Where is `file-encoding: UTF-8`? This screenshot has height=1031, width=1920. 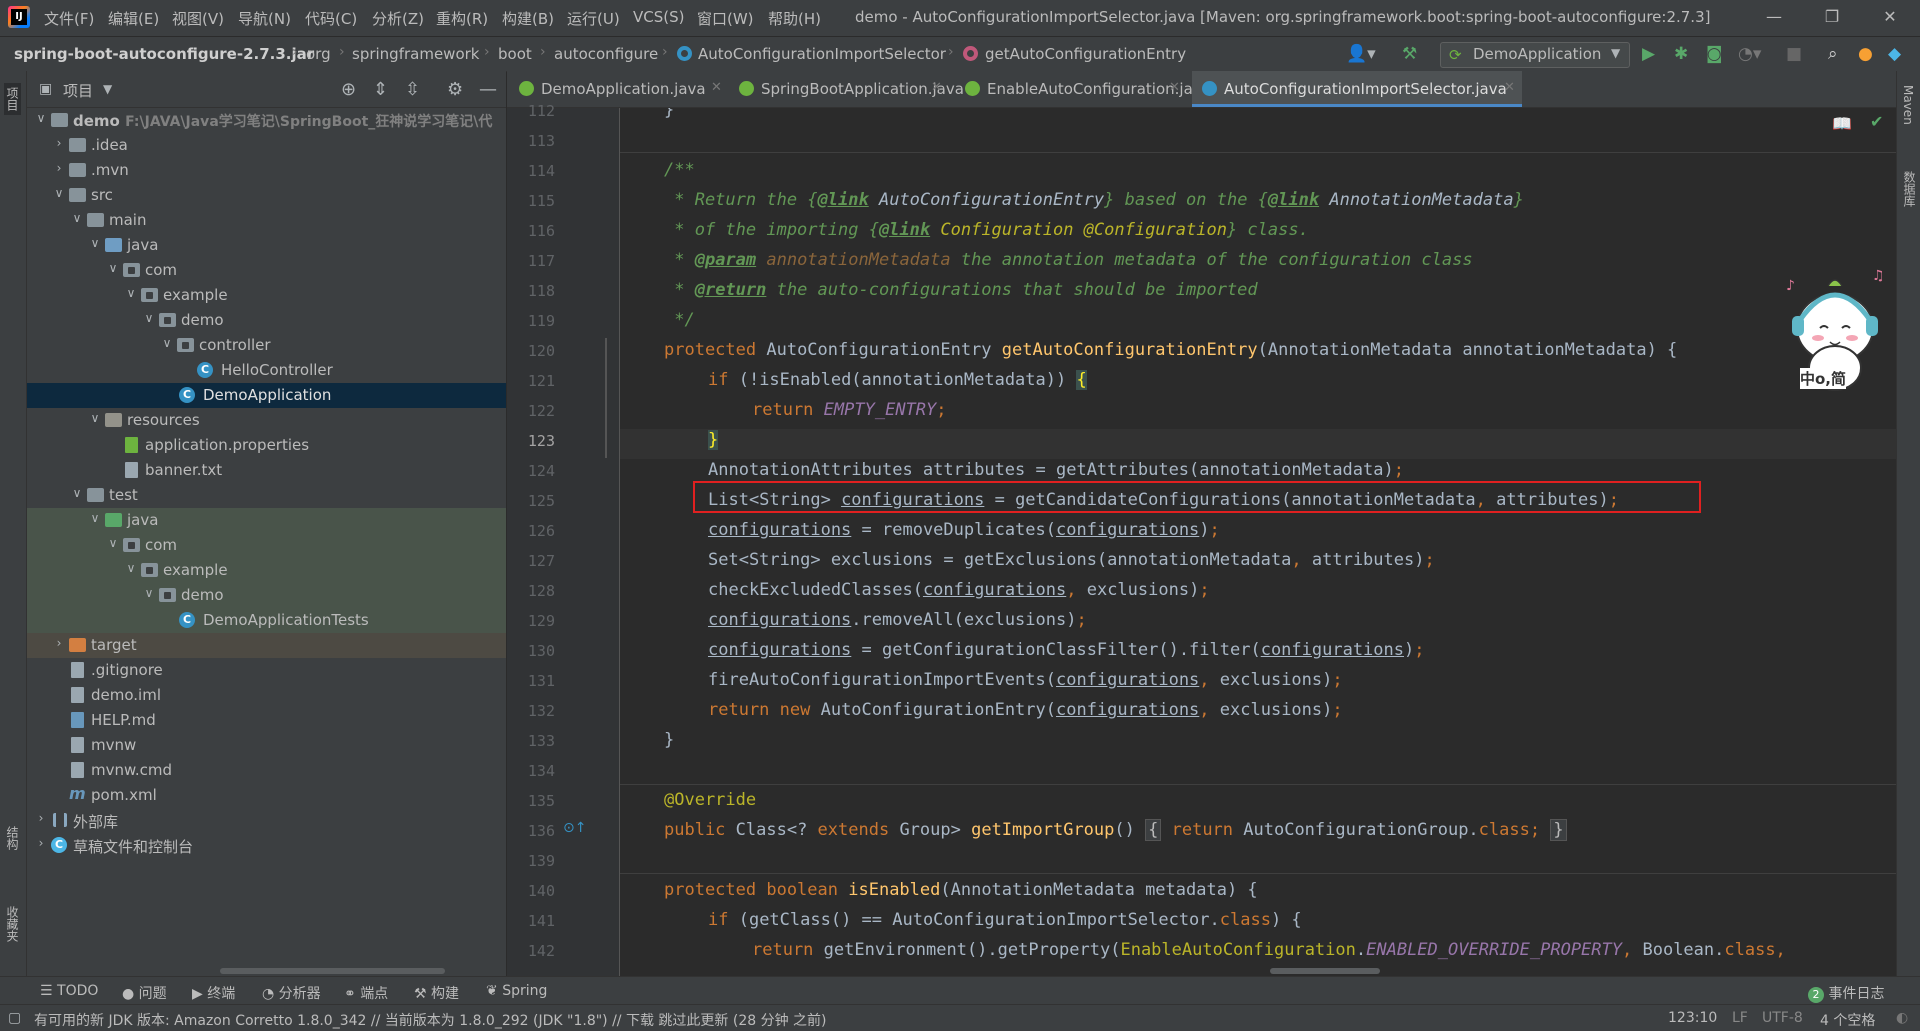 file-encoding: UTF-8 is located at coordinates (1782, 1018).